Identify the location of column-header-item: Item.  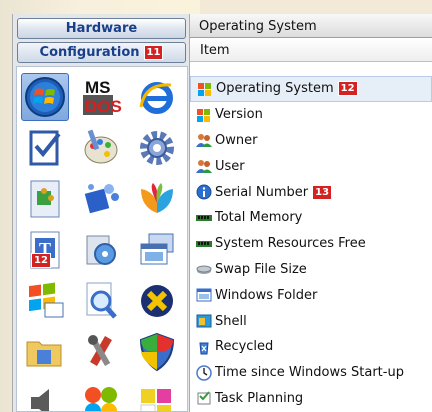
(311, 50).